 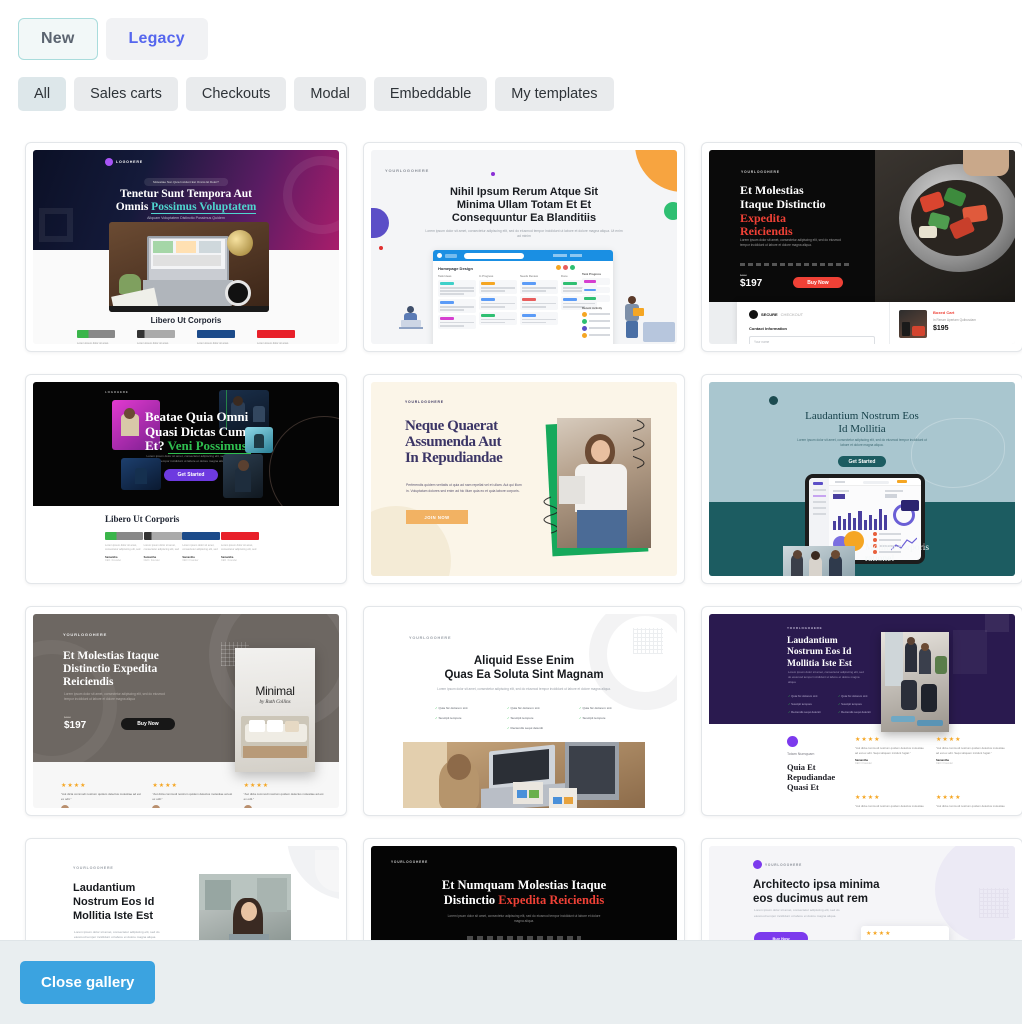 I want to click on filter-embeddable: Embeddable, so click(x=430, y=94).